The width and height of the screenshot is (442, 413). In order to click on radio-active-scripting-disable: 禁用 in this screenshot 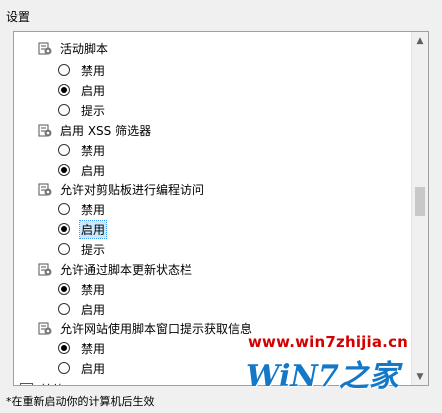, I will do `click(82, 70)`.